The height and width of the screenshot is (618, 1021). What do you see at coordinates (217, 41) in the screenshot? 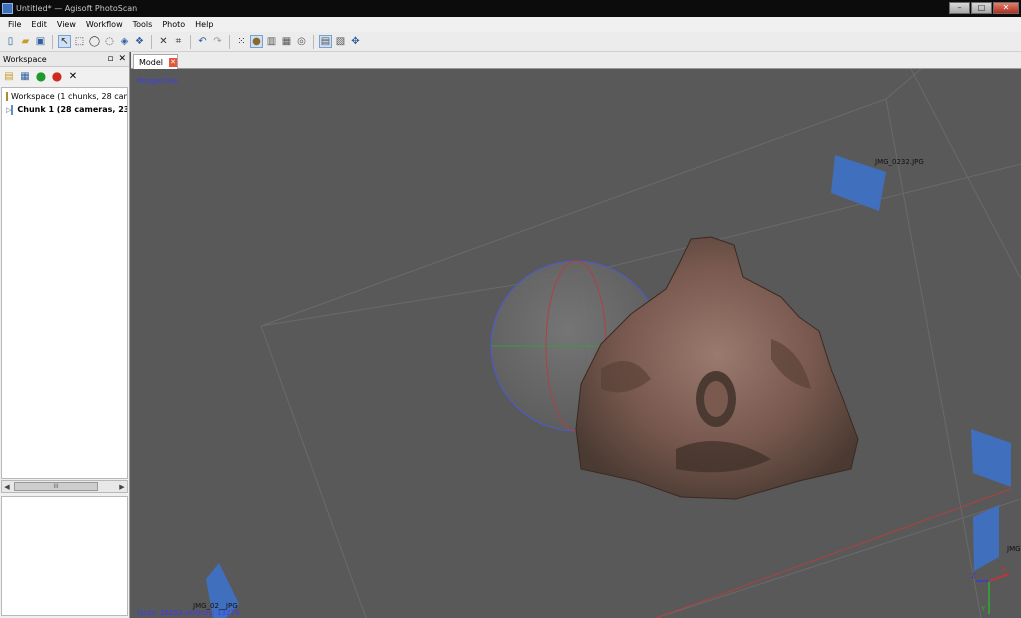
I see `redo-icon: ↷` at bounding box center [217, 41].